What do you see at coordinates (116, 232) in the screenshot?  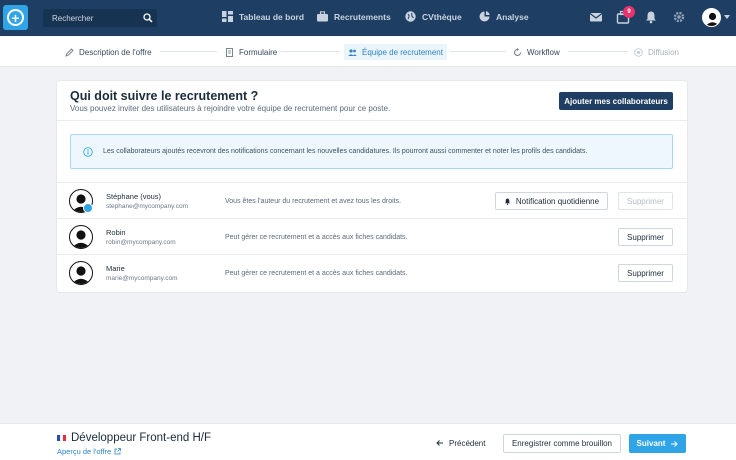 I see `member-name: Robin` at bounding box center [116, 232].